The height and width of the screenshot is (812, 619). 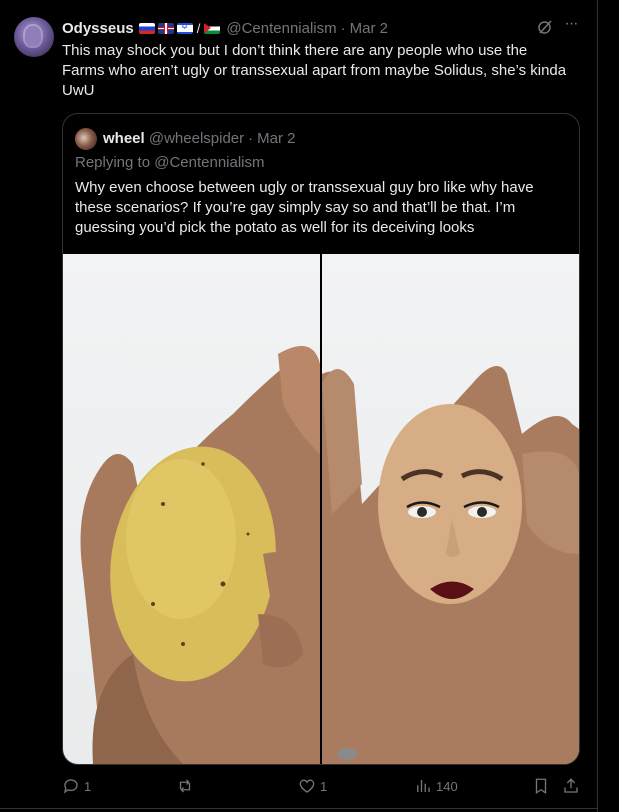 I want to click on share-icon, so click(x=571, y=785).